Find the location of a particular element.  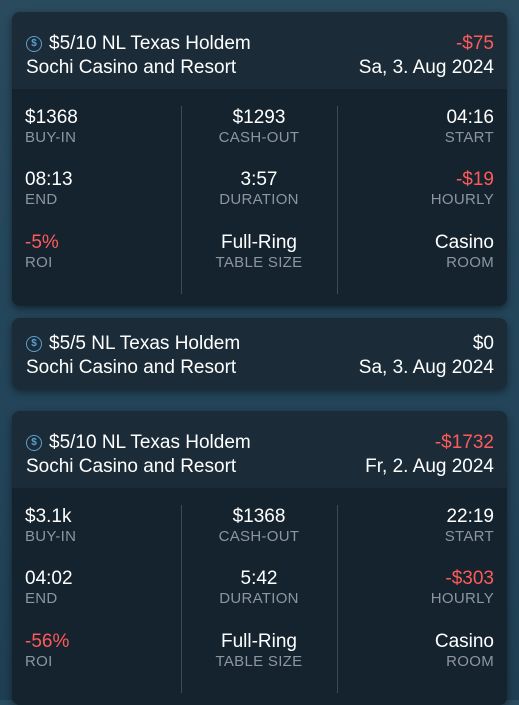

session-date: Fr, 2. Aug 2024 is located at coordinates (429, 466).